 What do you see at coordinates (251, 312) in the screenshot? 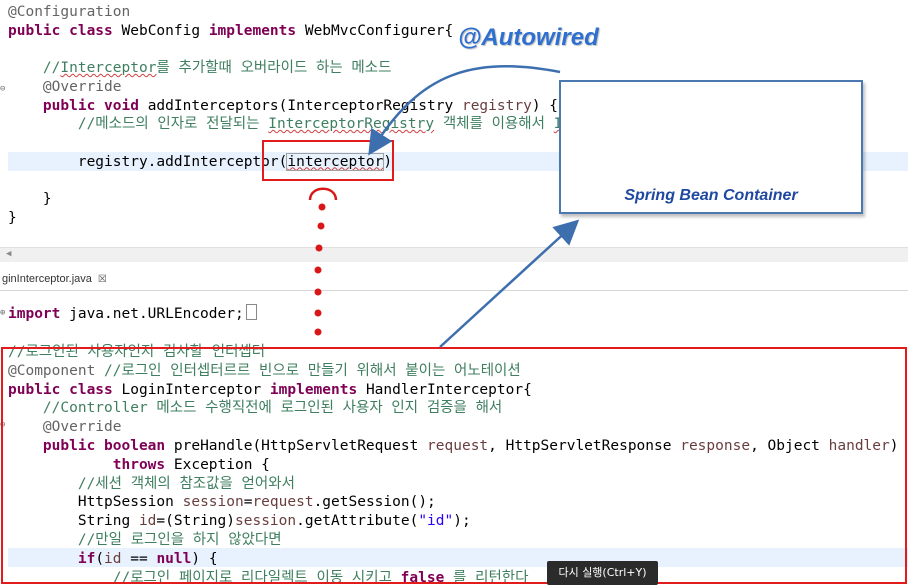
I see `folded-imports-icon` at bounding box center [251, 312].